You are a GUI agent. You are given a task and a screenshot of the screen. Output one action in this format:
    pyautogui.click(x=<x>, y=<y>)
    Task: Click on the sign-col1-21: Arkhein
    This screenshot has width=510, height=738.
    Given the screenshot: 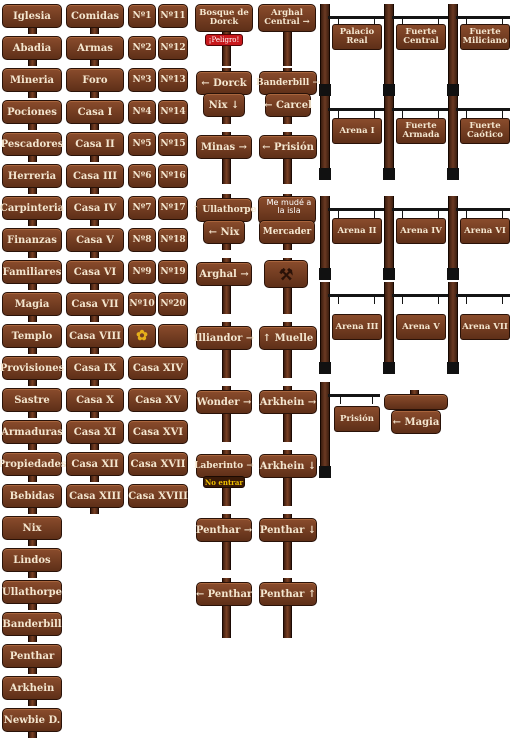 What is the action you would take?
    pyautogui.click(x=32, y=688)
    